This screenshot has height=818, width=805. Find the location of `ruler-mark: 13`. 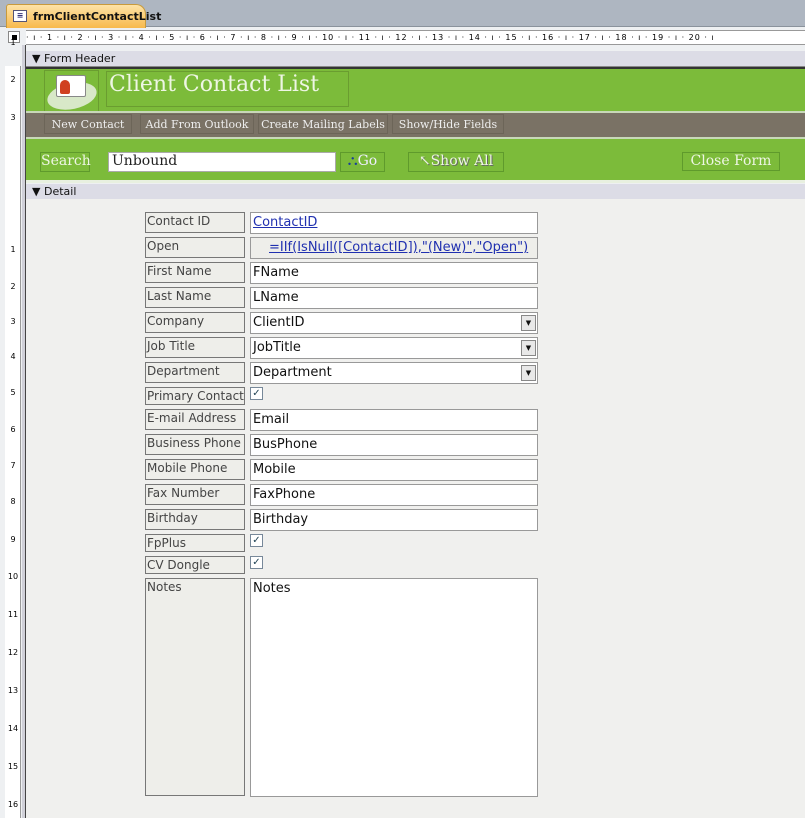

ruler-mark: 13 is located at coordinates (13, 690).